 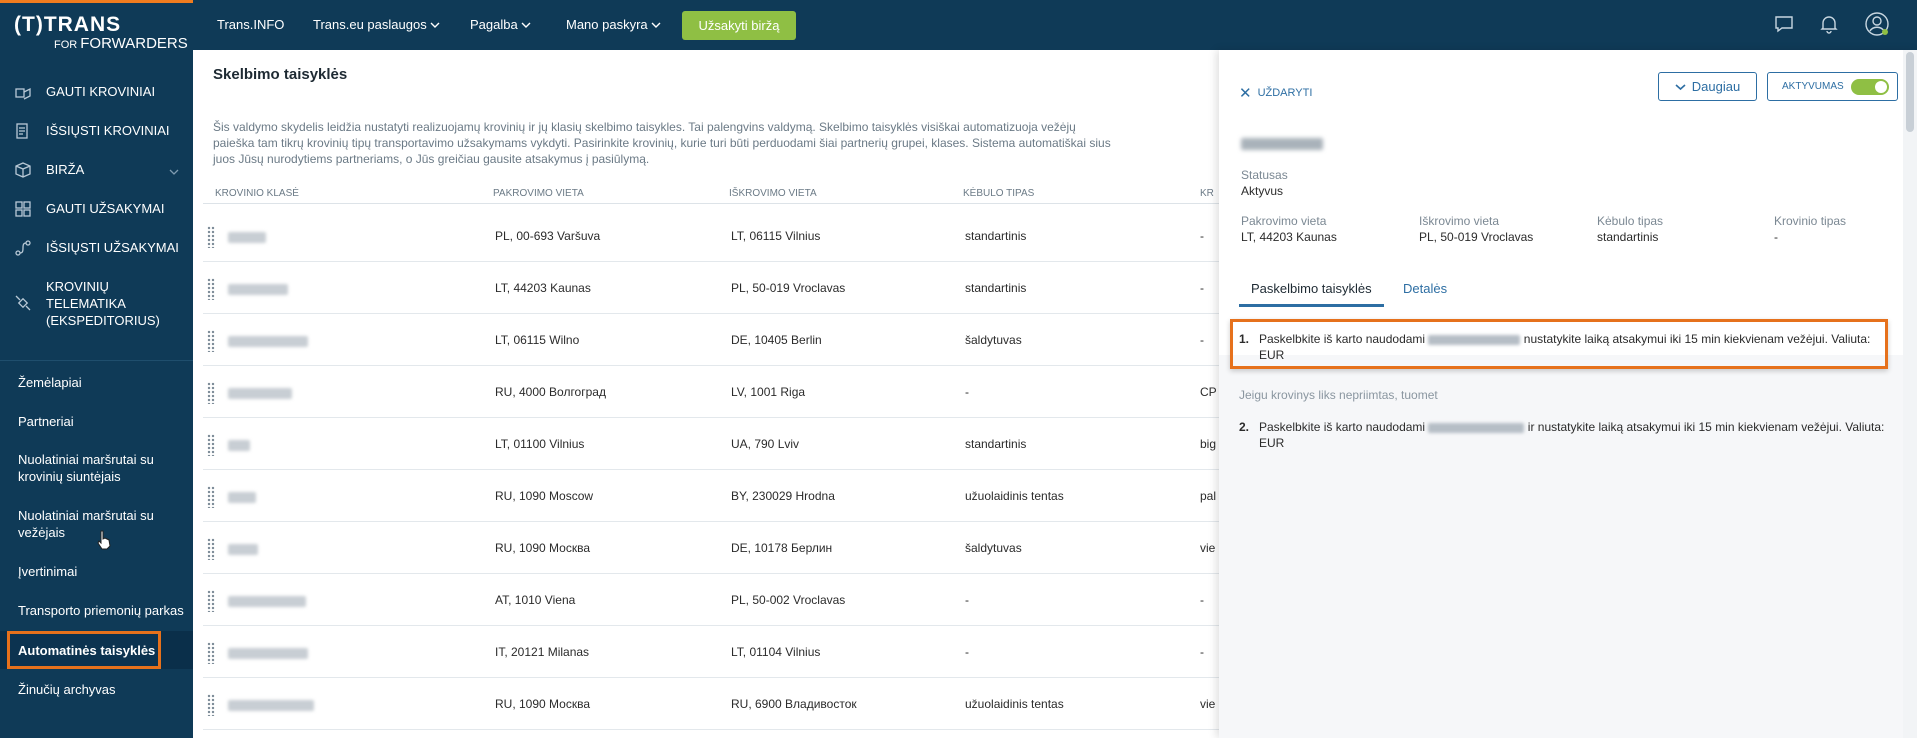 I want to click on cell-to: DE, 10405 Berlin, so click(x=776, y=340).